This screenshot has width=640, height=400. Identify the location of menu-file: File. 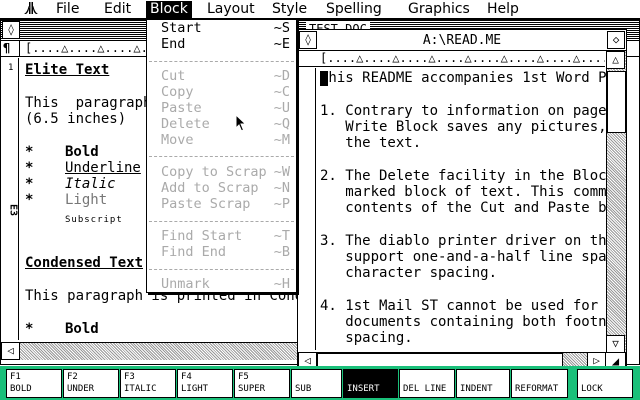
(67, 9).